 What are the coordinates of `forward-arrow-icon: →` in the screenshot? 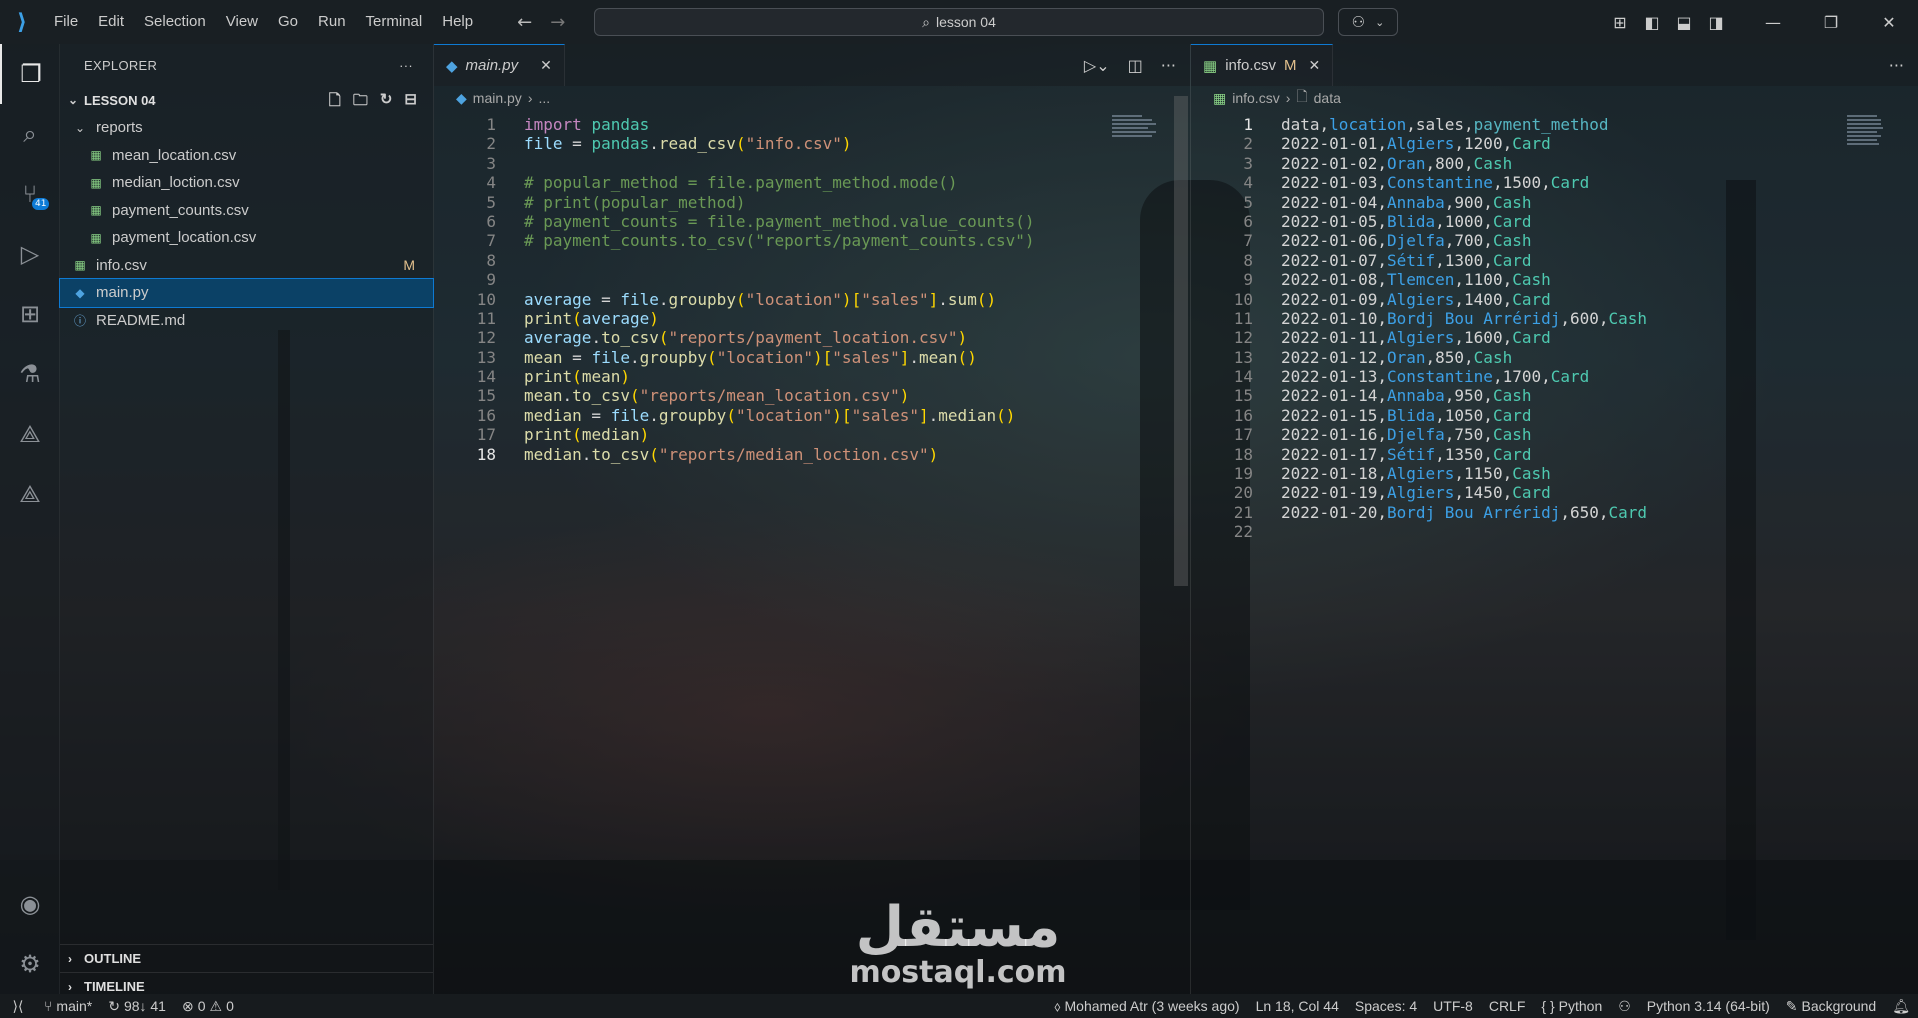 It's located at (557, 22).